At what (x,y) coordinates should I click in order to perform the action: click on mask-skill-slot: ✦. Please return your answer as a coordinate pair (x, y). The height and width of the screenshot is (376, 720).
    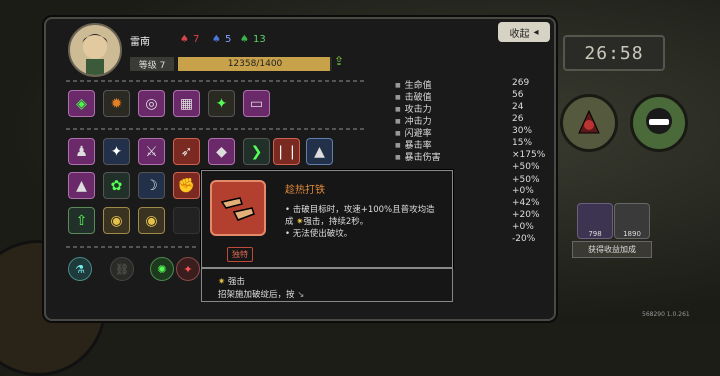
    Looking at the image, I should click on (221, 103).